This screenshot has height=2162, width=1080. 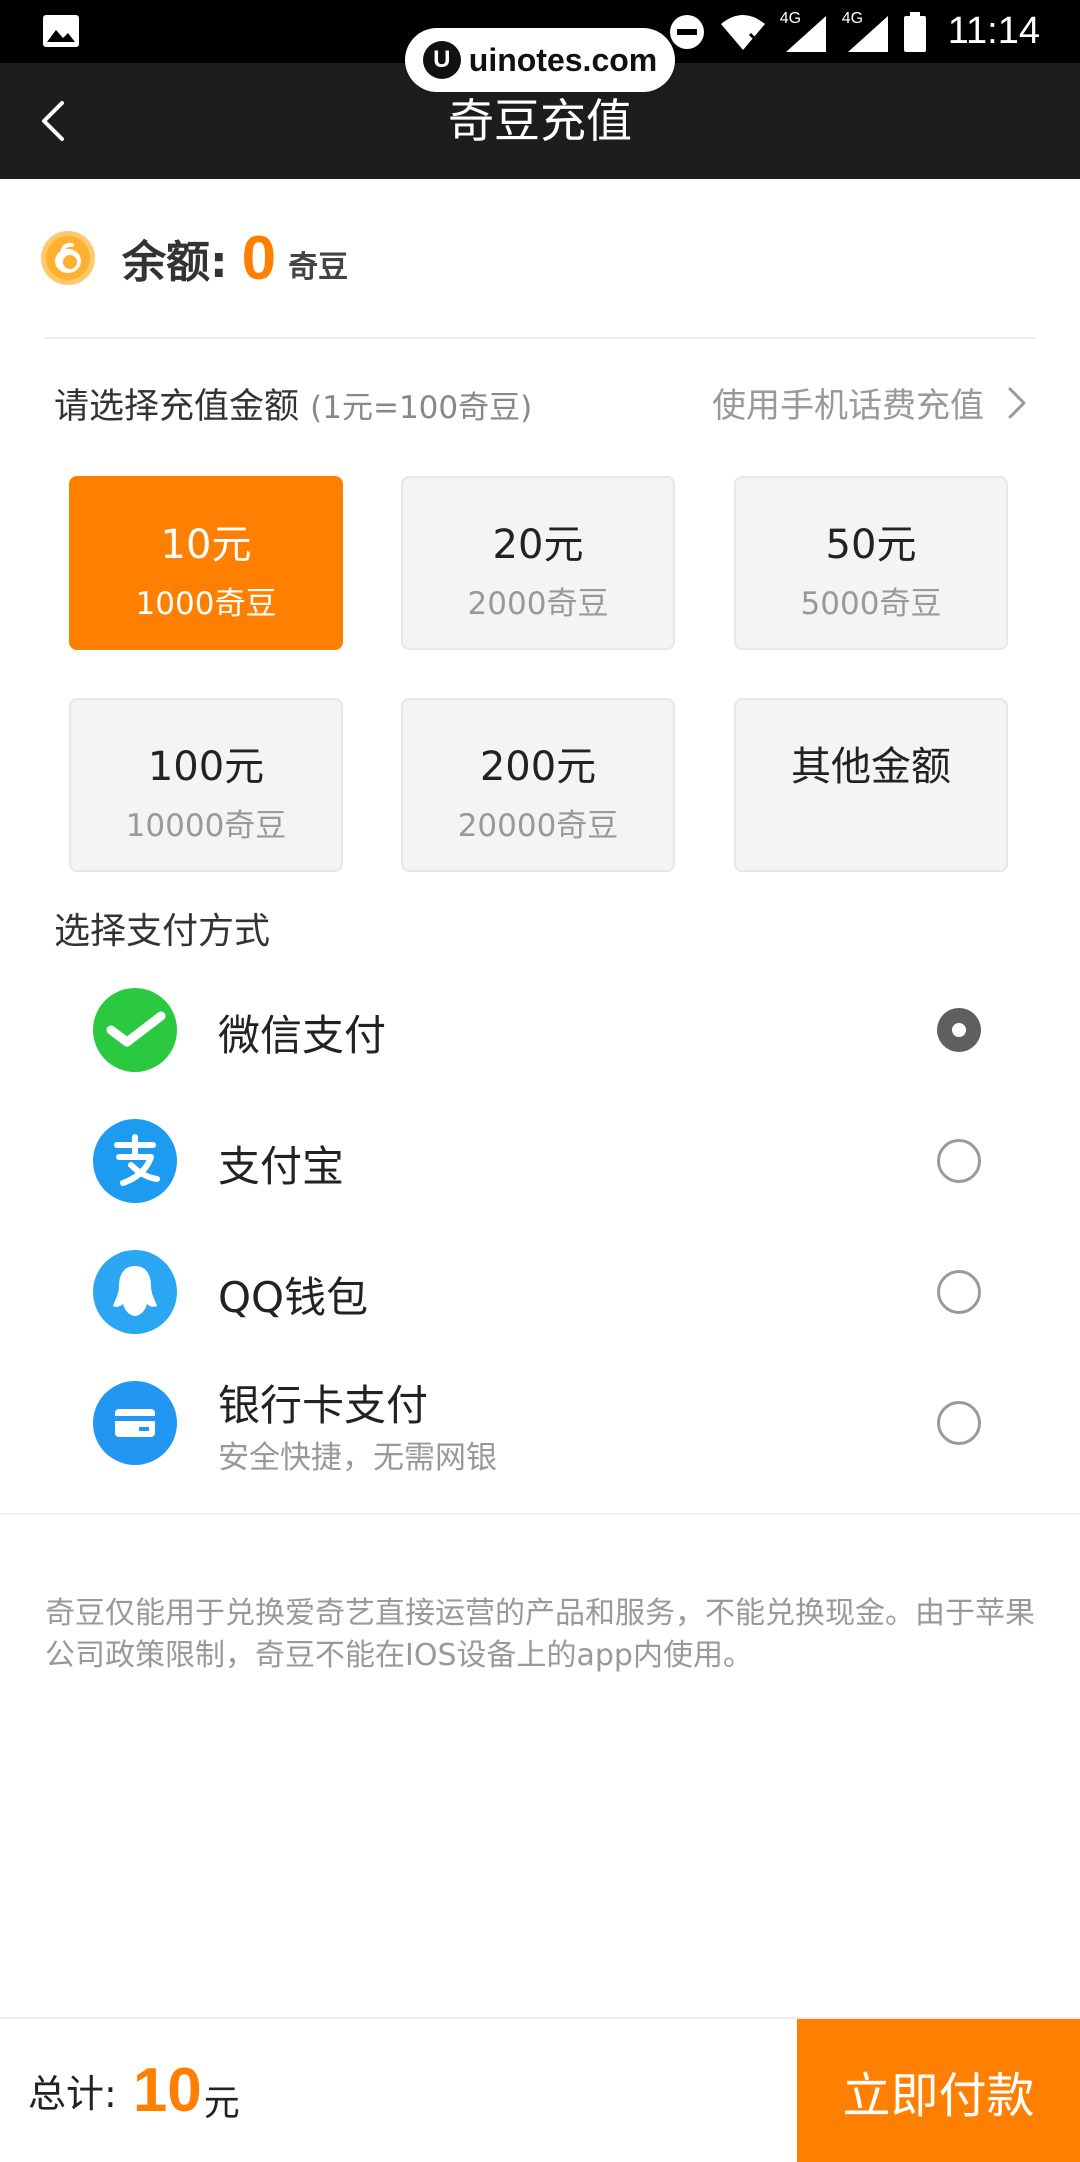 I want to click on bank-card-icon, so click(x=135, y=1423).